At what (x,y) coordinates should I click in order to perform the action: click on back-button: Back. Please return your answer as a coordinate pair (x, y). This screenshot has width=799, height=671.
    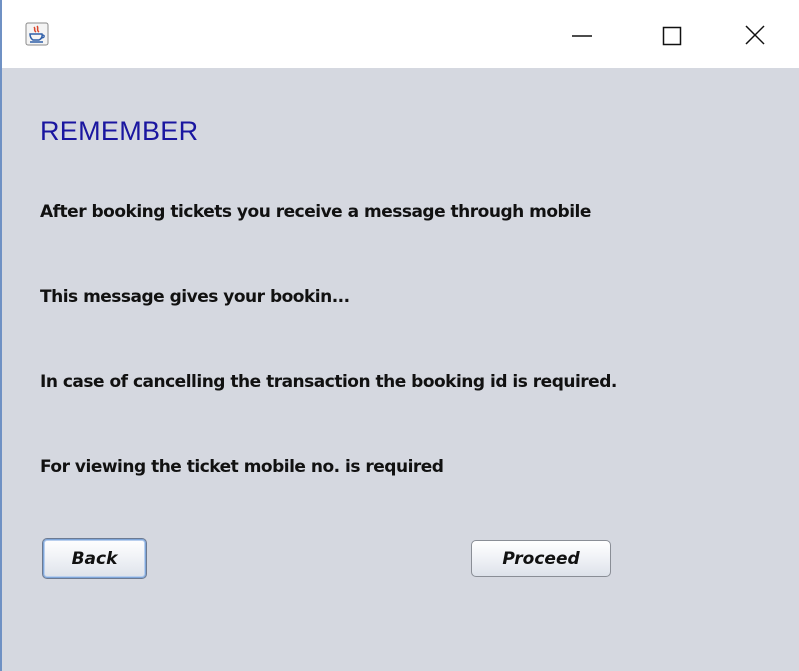
    Looking at the image, I should click on (94, 558).